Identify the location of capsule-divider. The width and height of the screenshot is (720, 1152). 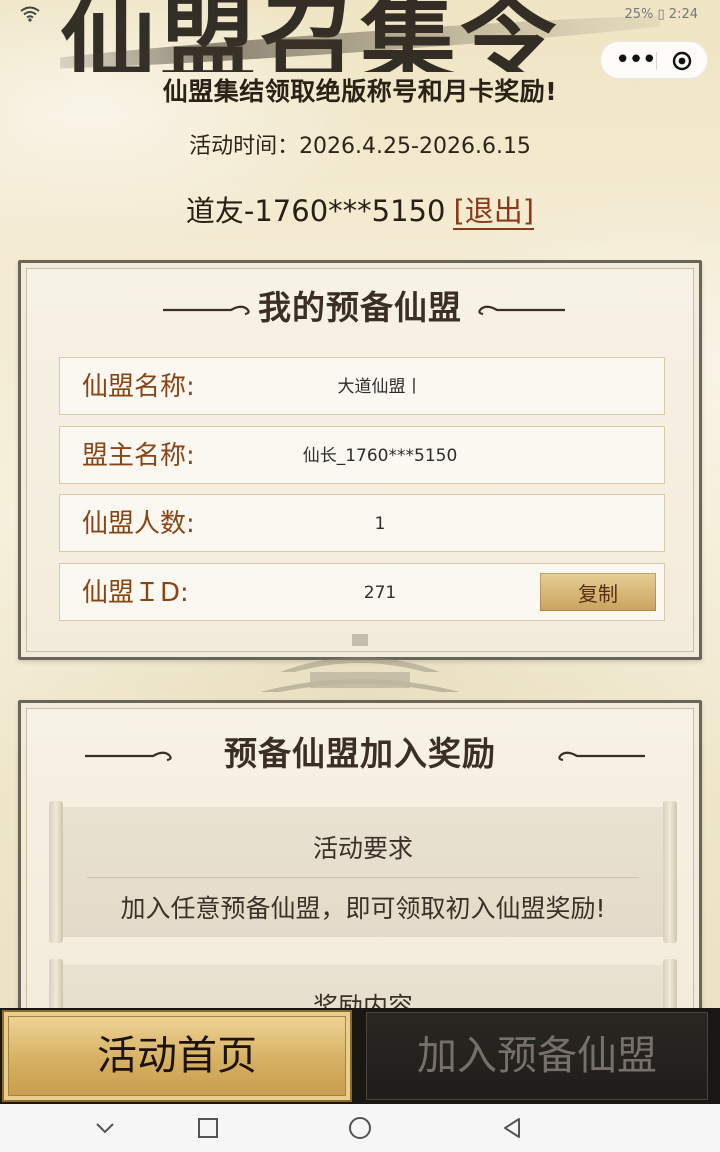
(656, 61).